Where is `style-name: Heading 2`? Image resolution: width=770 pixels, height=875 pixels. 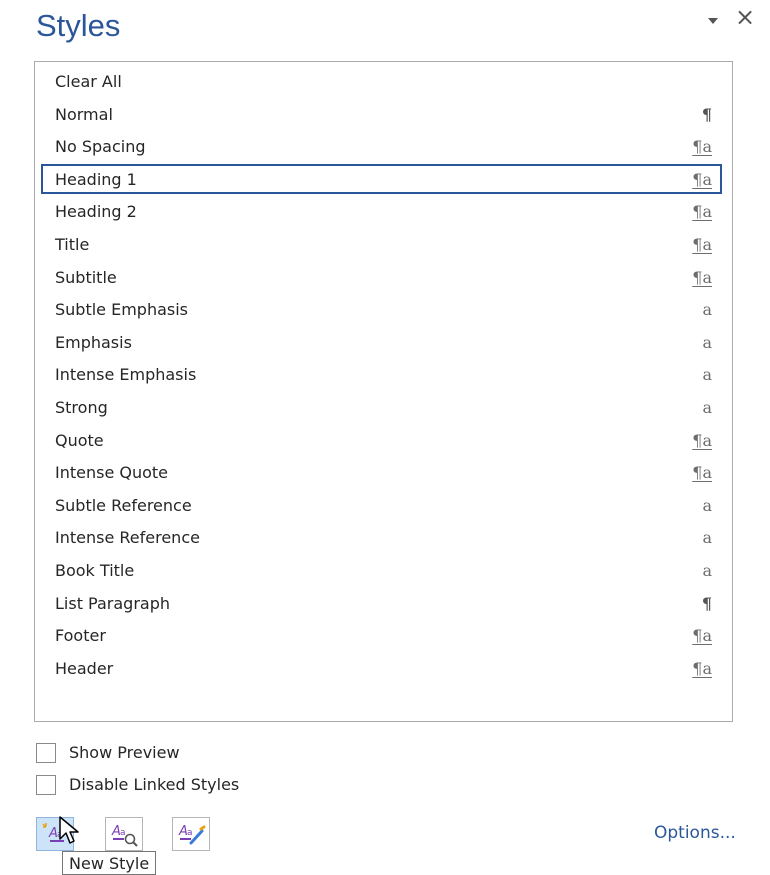
style-name: Heading 2 is located at coordinates (96, 212).